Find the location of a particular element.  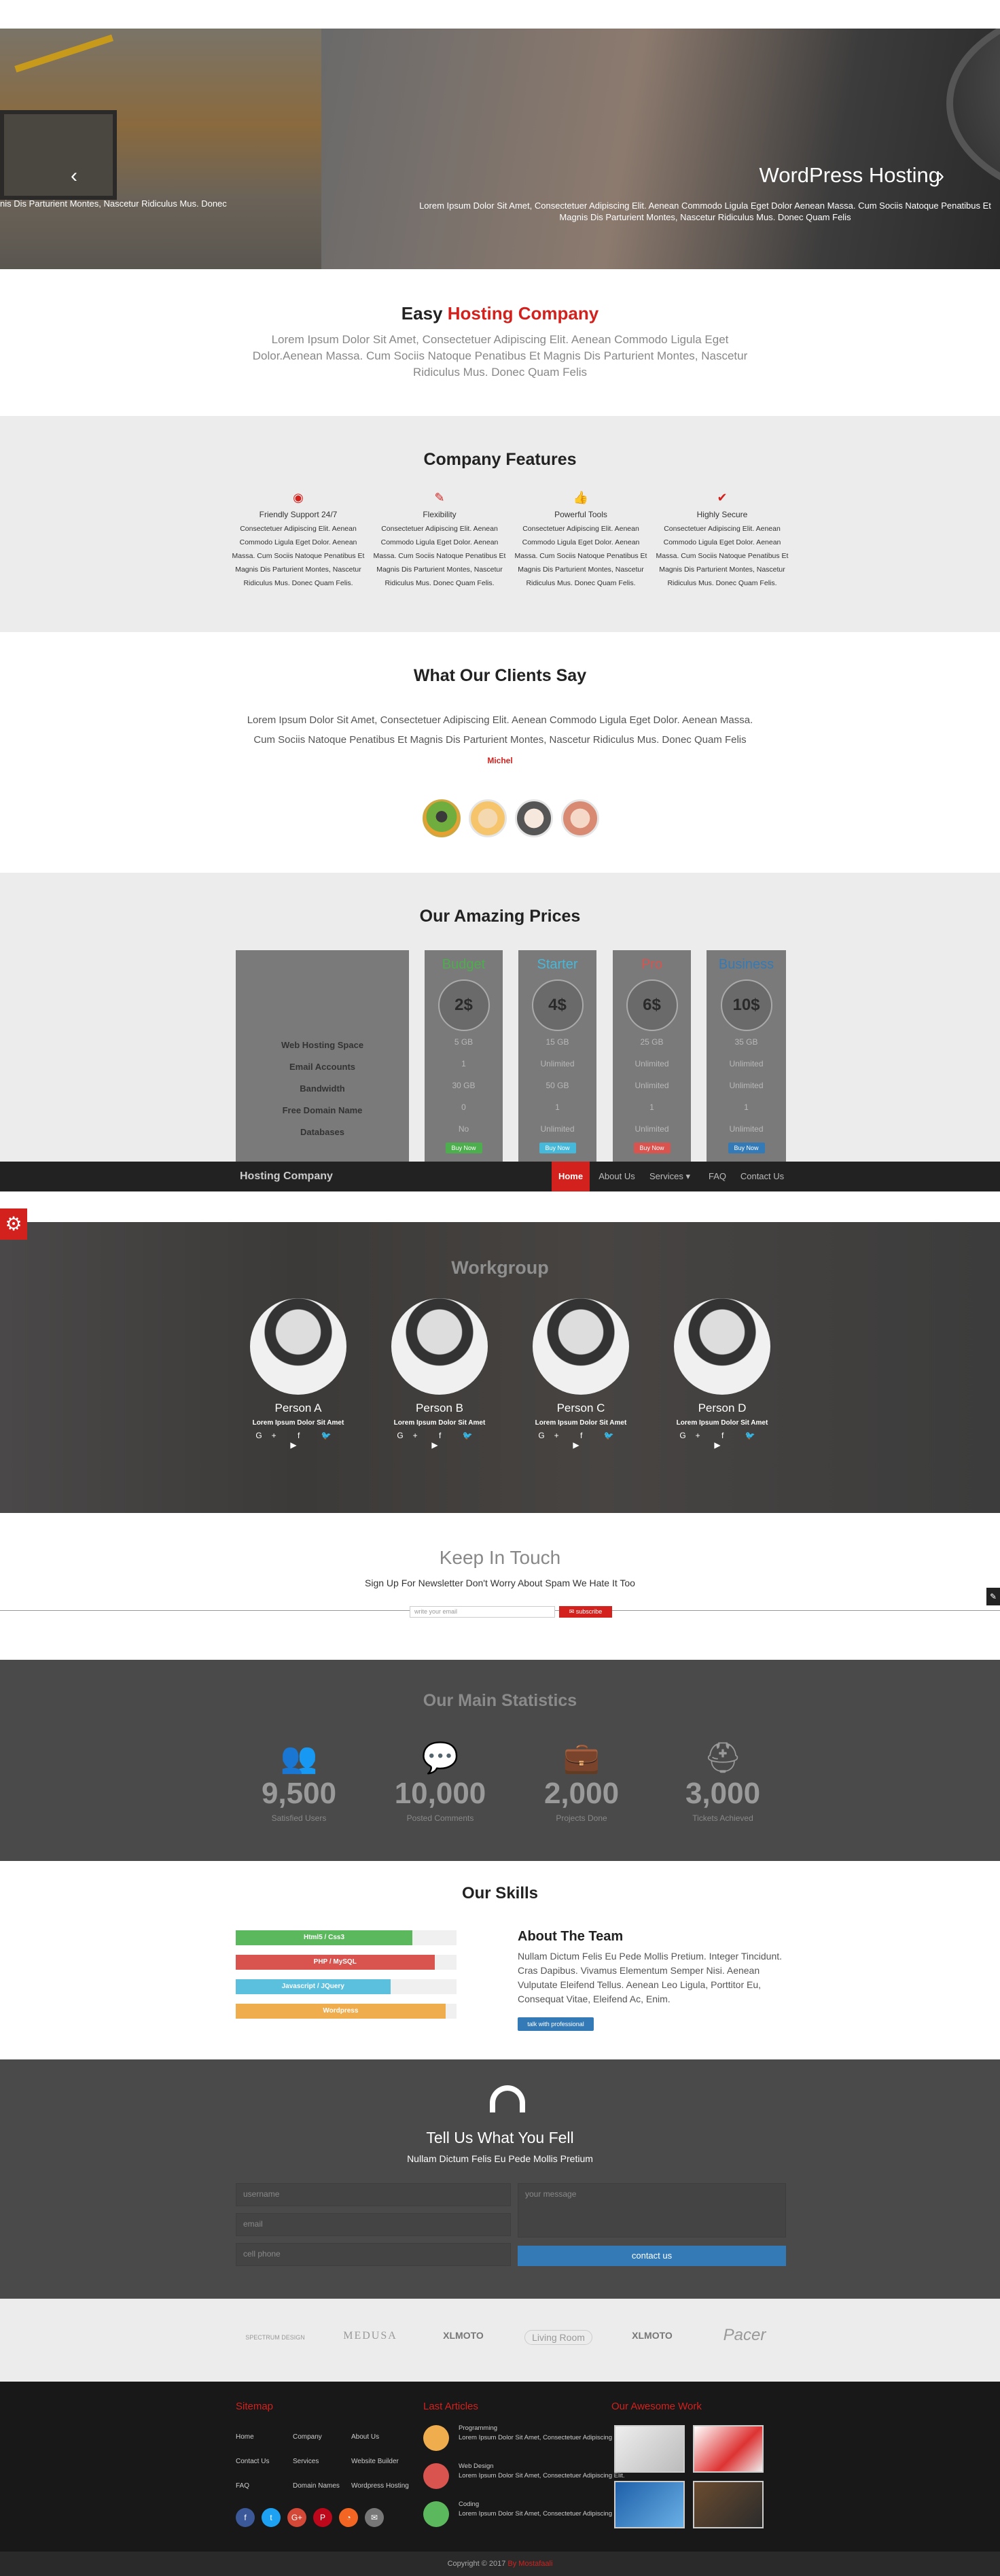

contact-us-button: contact us is located at coordinates (652, 2256).